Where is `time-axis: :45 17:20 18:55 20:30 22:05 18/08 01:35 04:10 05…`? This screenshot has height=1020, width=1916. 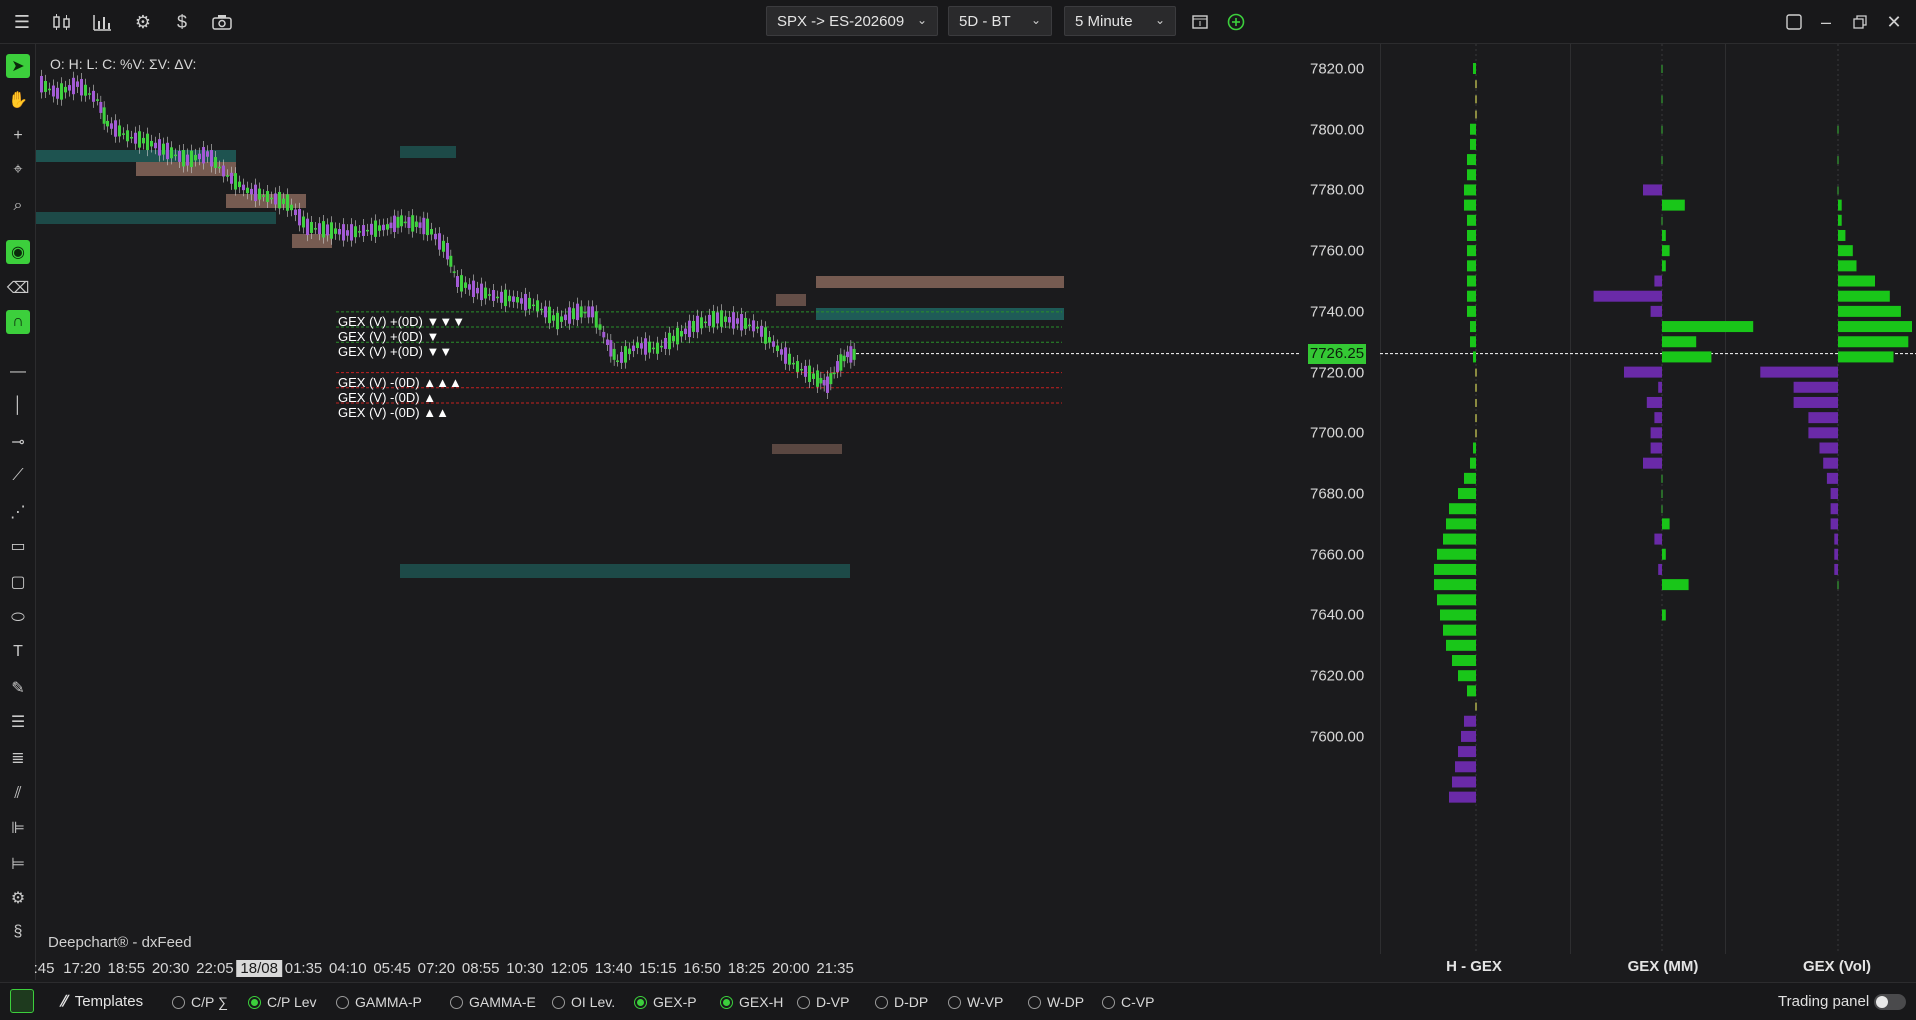
time-axis: :45 17:20 18:55 20:30 22:05 18/08 01:35 04:10 05… is located at coordinates (667, 967).